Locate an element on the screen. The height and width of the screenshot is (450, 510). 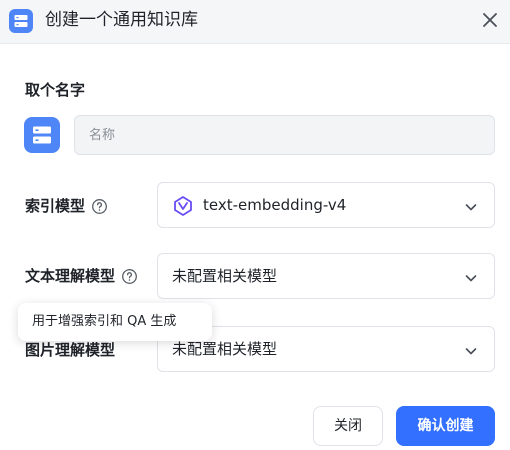
database-icon is located at coordinates (21, 21).